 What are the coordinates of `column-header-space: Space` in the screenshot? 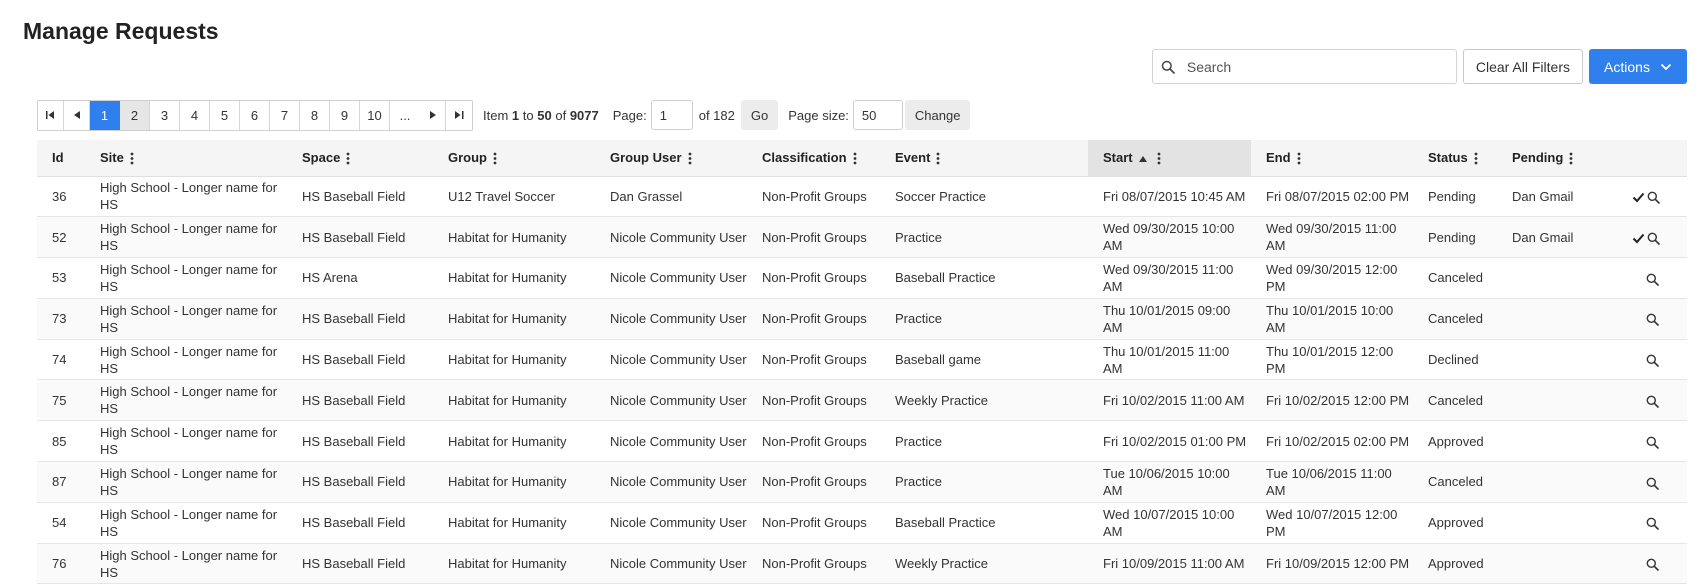 It's located at (360, 158).